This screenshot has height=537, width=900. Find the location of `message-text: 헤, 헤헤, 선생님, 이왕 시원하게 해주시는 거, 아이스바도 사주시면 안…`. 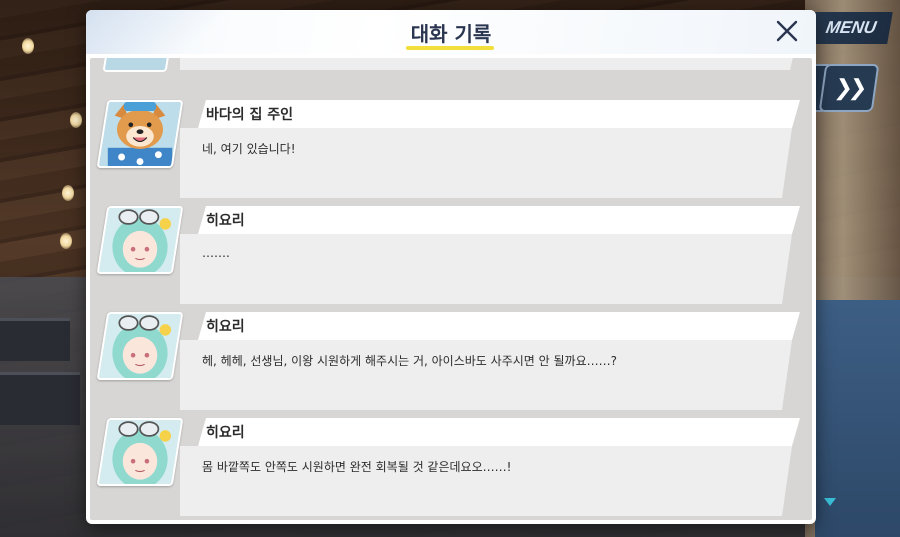

message-text: 헤, 헤헤, 선생님, 이왕 시원하게 해주시는 거, 아이스바도 사주시면 안… is located at coordinates (409, 361).